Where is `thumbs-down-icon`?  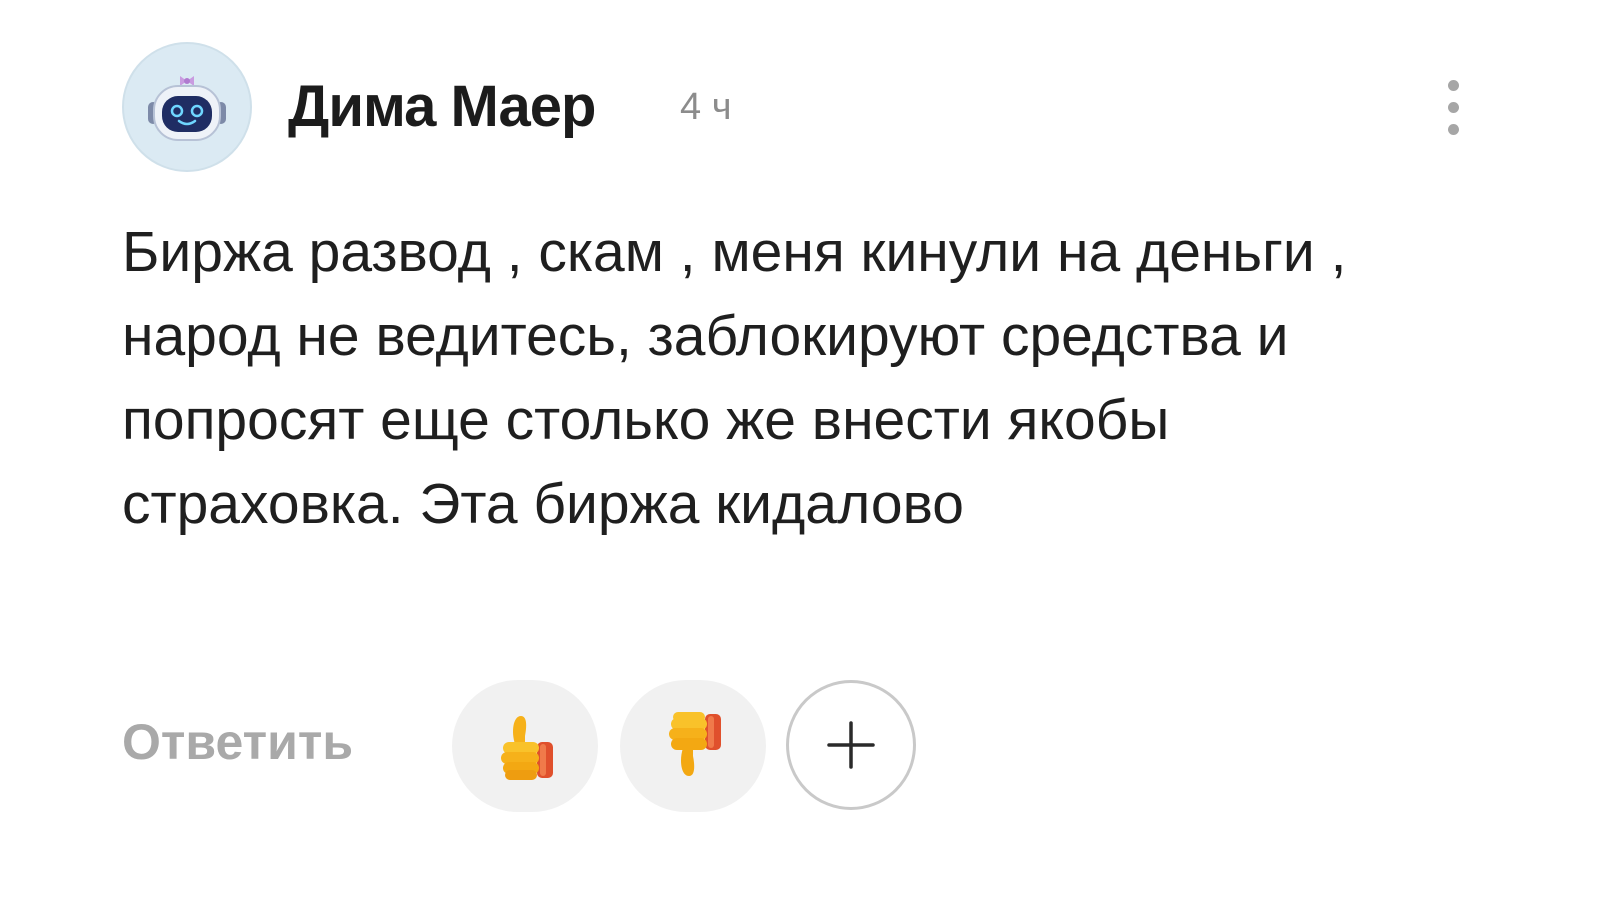
thumbs-down-icon is located at coordinates (695, 744).